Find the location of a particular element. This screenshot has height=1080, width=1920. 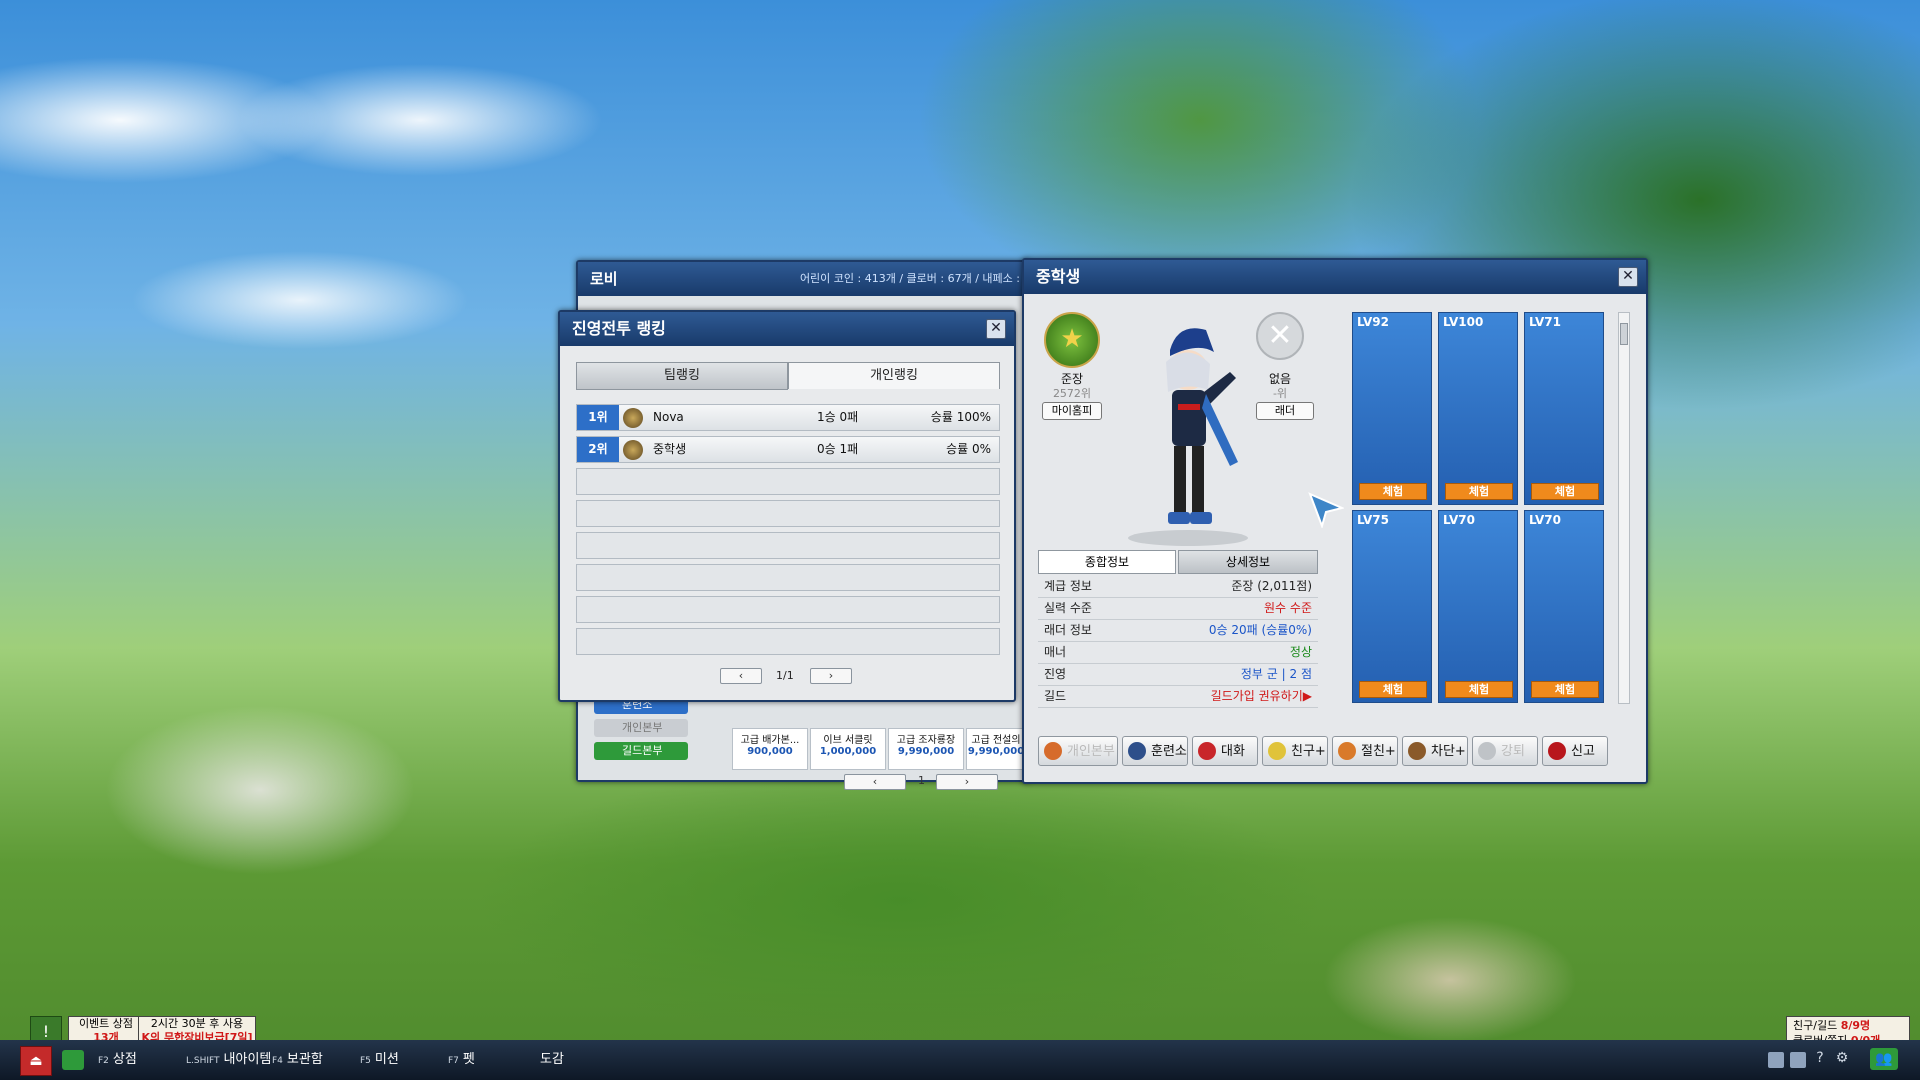

win-loss-record: 0승 1패 is located at coordinates (838, 449).